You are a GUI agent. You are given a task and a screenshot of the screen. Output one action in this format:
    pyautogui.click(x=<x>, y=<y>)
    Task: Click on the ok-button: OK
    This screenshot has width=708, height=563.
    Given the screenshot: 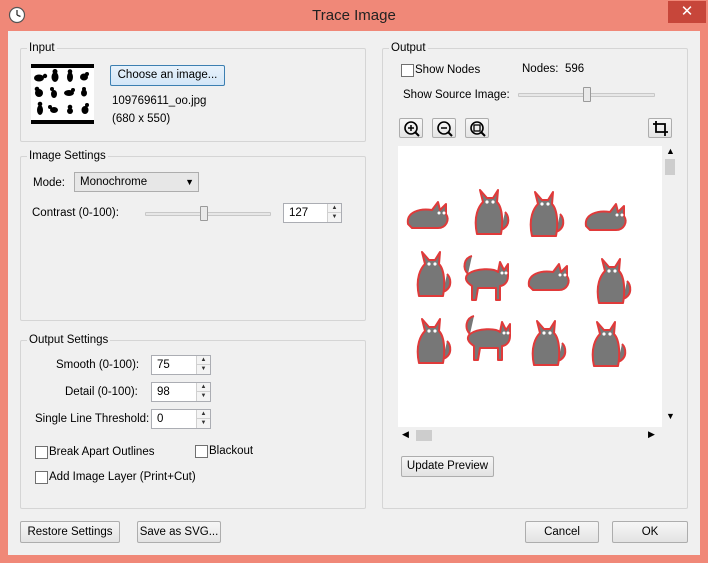 What is the action you would take?
    pyautogui.click(x=650, y=532)
    